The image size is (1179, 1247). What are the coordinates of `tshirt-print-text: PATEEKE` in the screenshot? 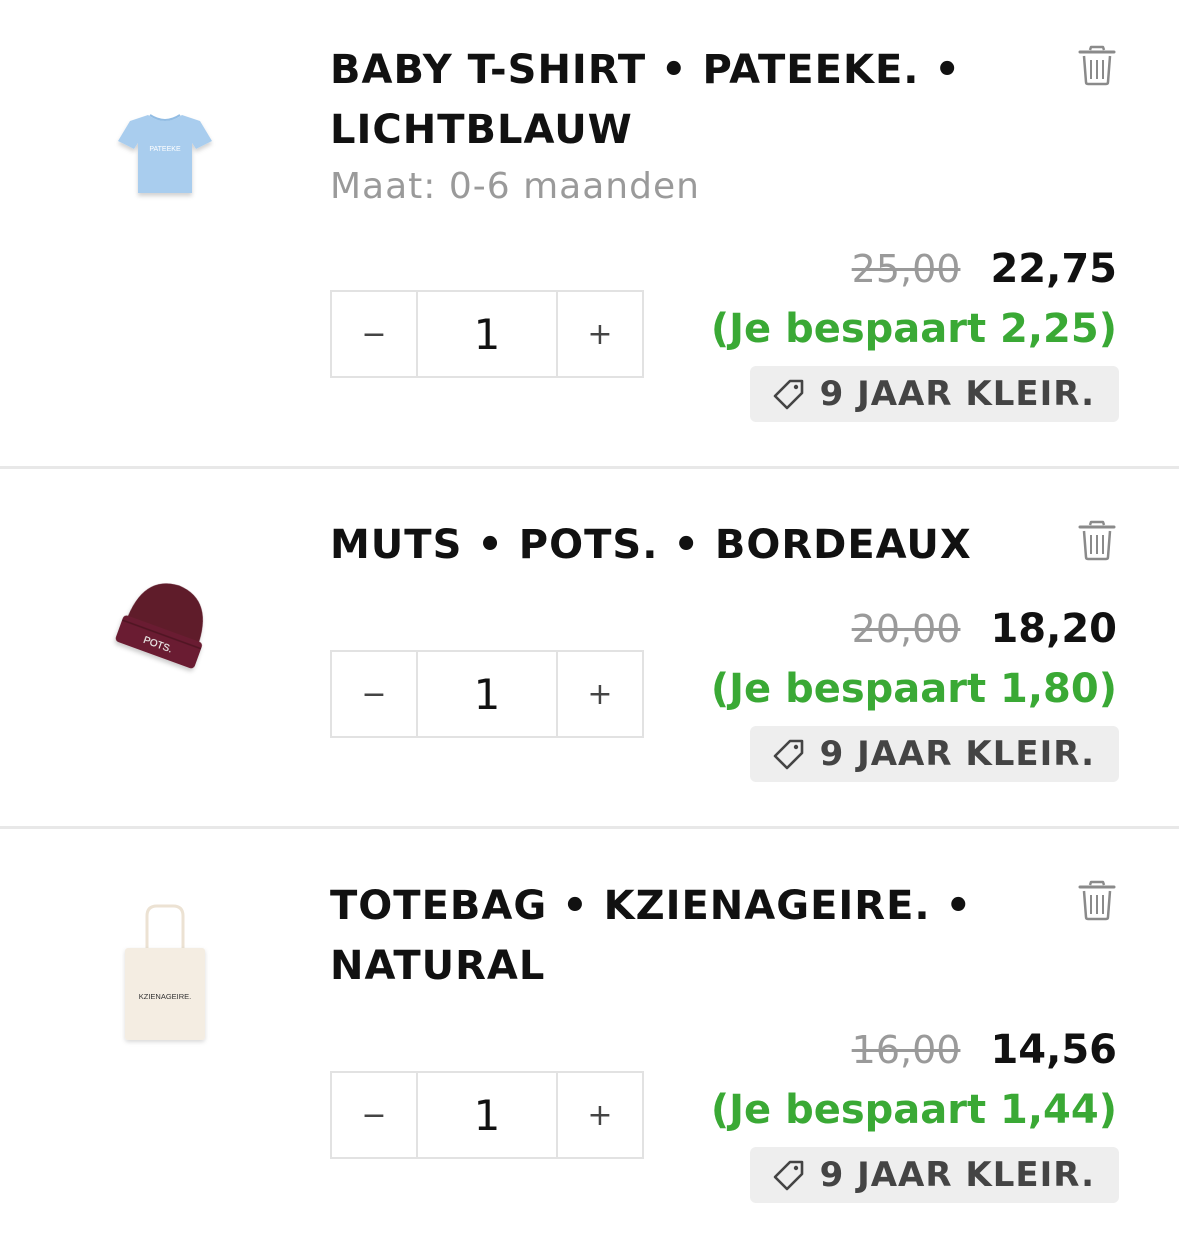 It's located at (165, 149).